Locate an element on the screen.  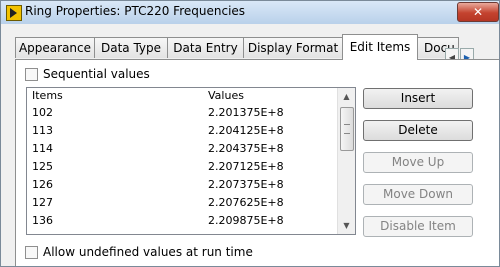
tab-appearance: Appearance is located at coordinates (55, 47).